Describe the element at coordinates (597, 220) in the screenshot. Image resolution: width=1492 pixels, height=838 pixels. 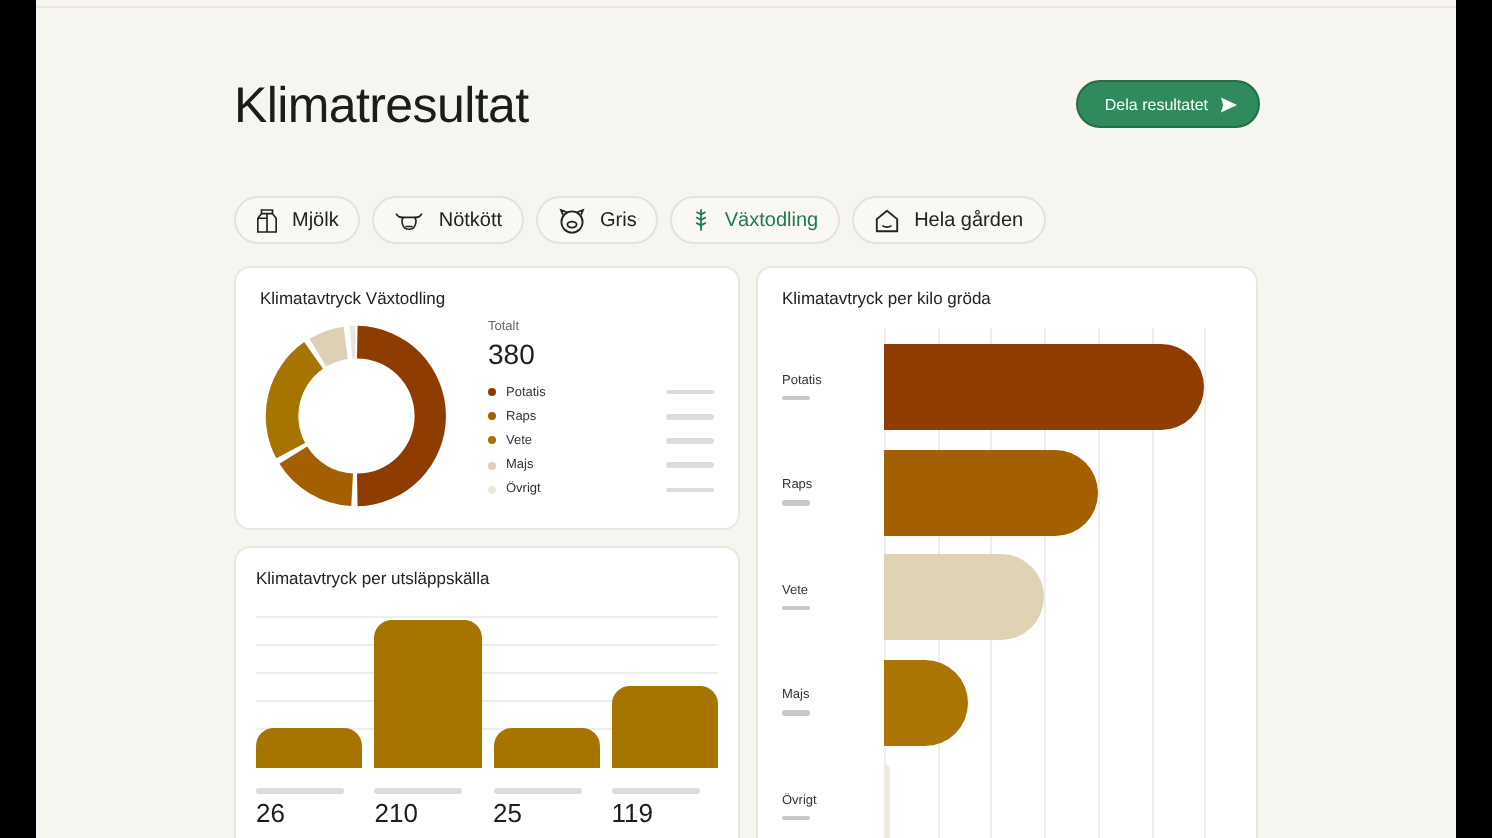
I see `category-tab: Gris` at that location.